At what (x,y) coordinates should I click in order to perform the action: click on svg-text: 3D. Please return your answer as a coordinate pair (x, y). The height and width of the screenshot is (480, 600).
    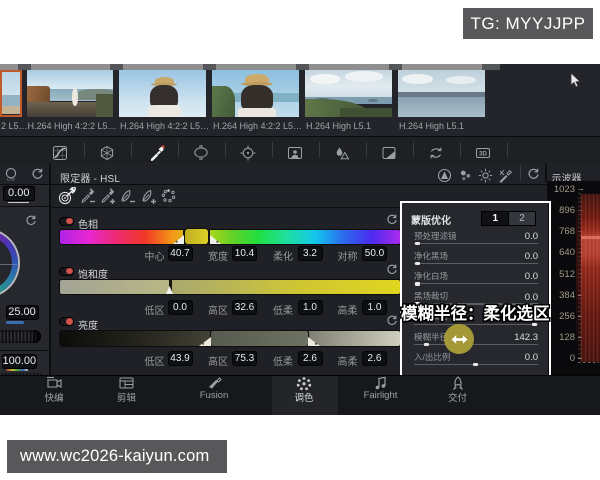
    Looking at the image, I should click on (483, 154).